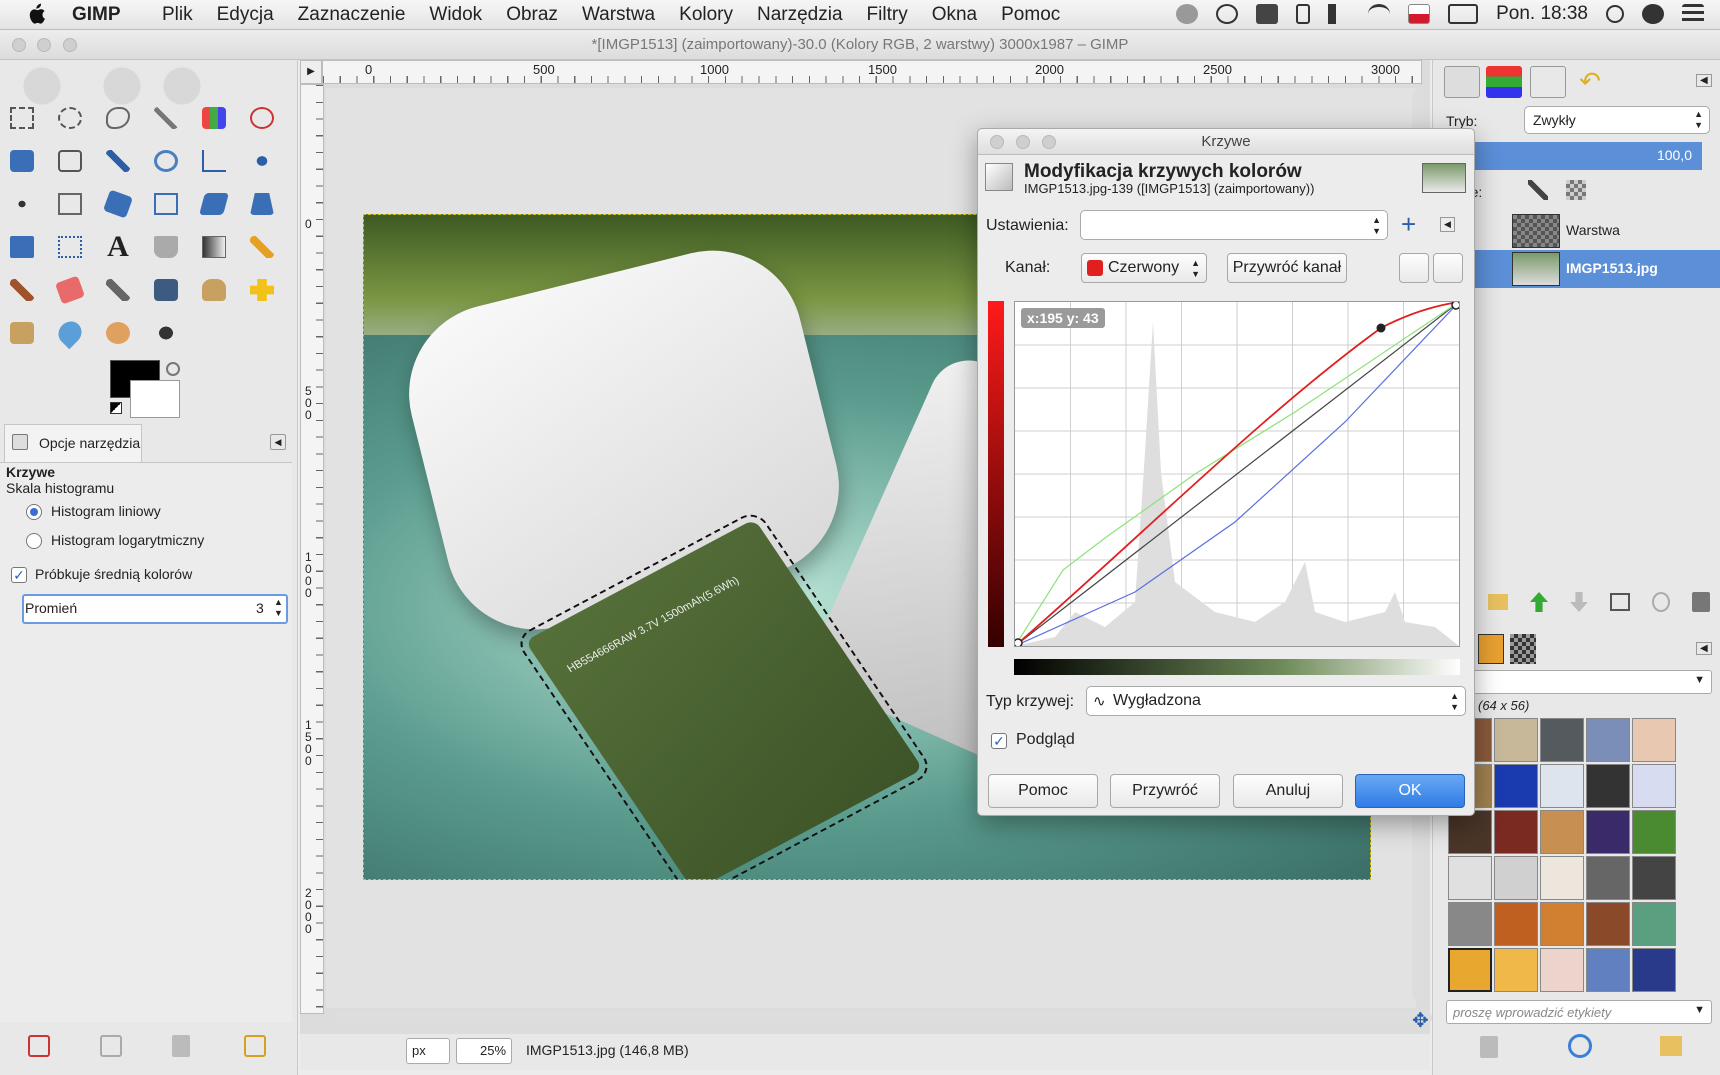 The image size is (1720, 1075). Describe the element at coordinates (278, 442) in the screenshot. I see `panel-menu-icon: ◀` at that location.